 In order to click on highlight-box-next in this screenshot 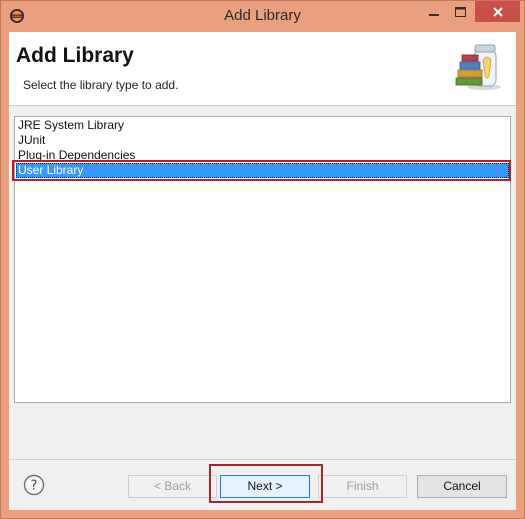, I will do `click(266, 483)`.